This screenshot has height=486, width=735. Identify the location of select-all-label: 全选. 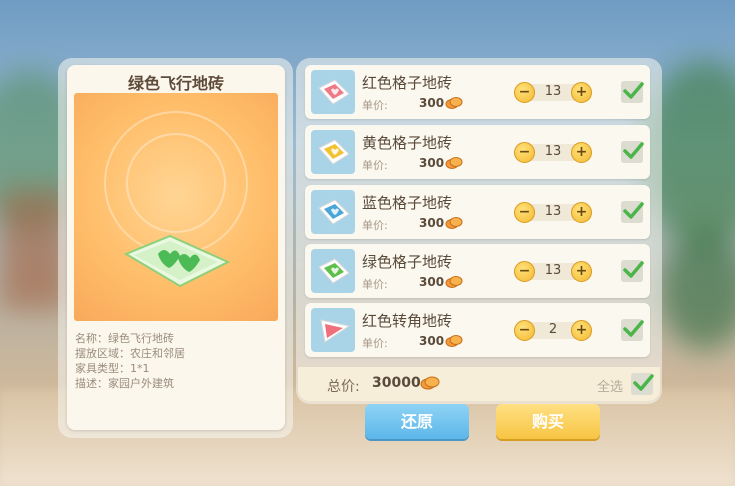
(610, 387).